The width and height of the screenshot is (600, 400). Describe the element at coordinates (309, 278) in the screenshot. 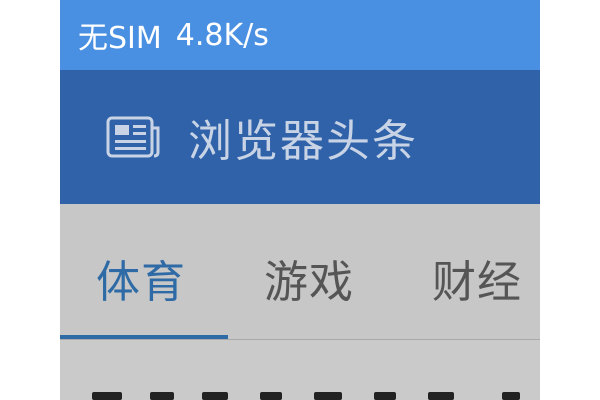

I see `tab-games: 游戏` at that location.